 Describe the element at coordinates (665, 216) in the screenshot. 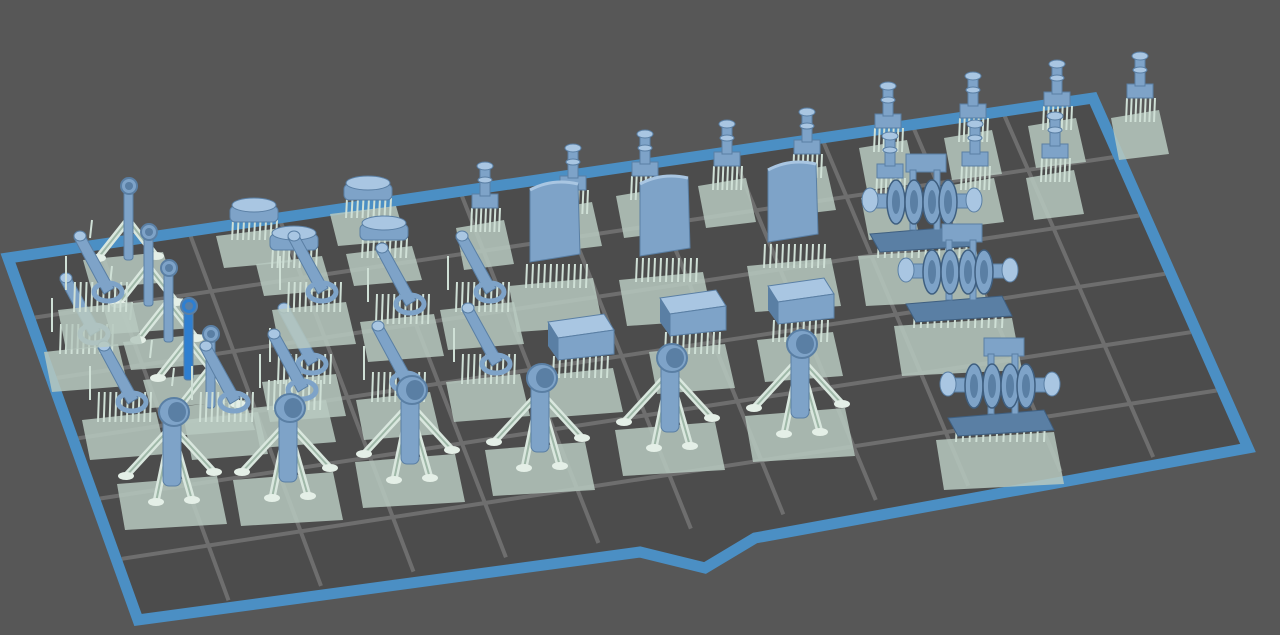

I see `panel-face` at that location.